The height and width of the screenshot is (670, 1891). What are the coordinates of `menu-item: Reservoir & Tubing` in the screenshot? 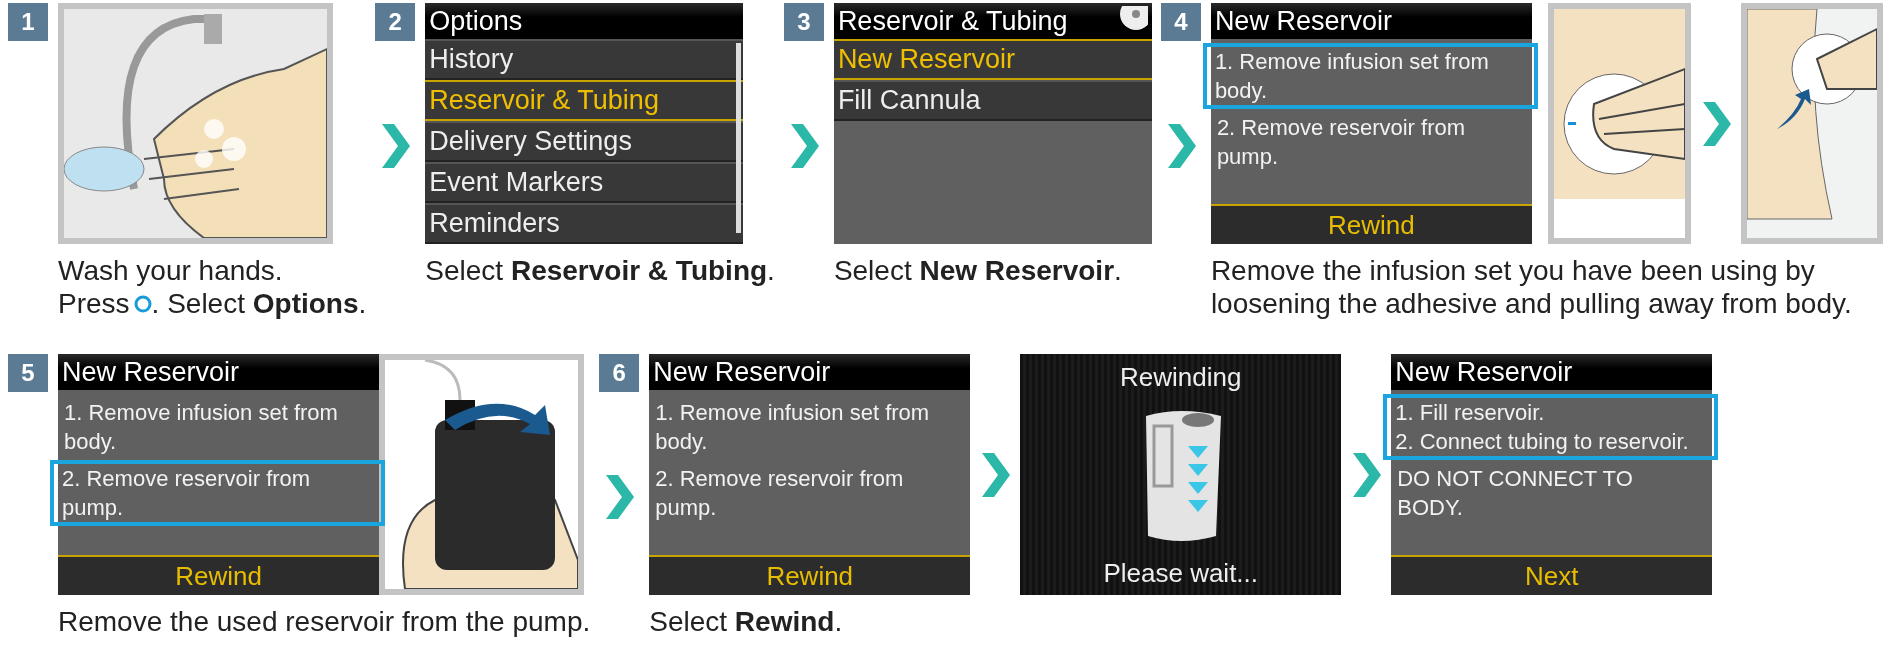 It's located at (584, 100).